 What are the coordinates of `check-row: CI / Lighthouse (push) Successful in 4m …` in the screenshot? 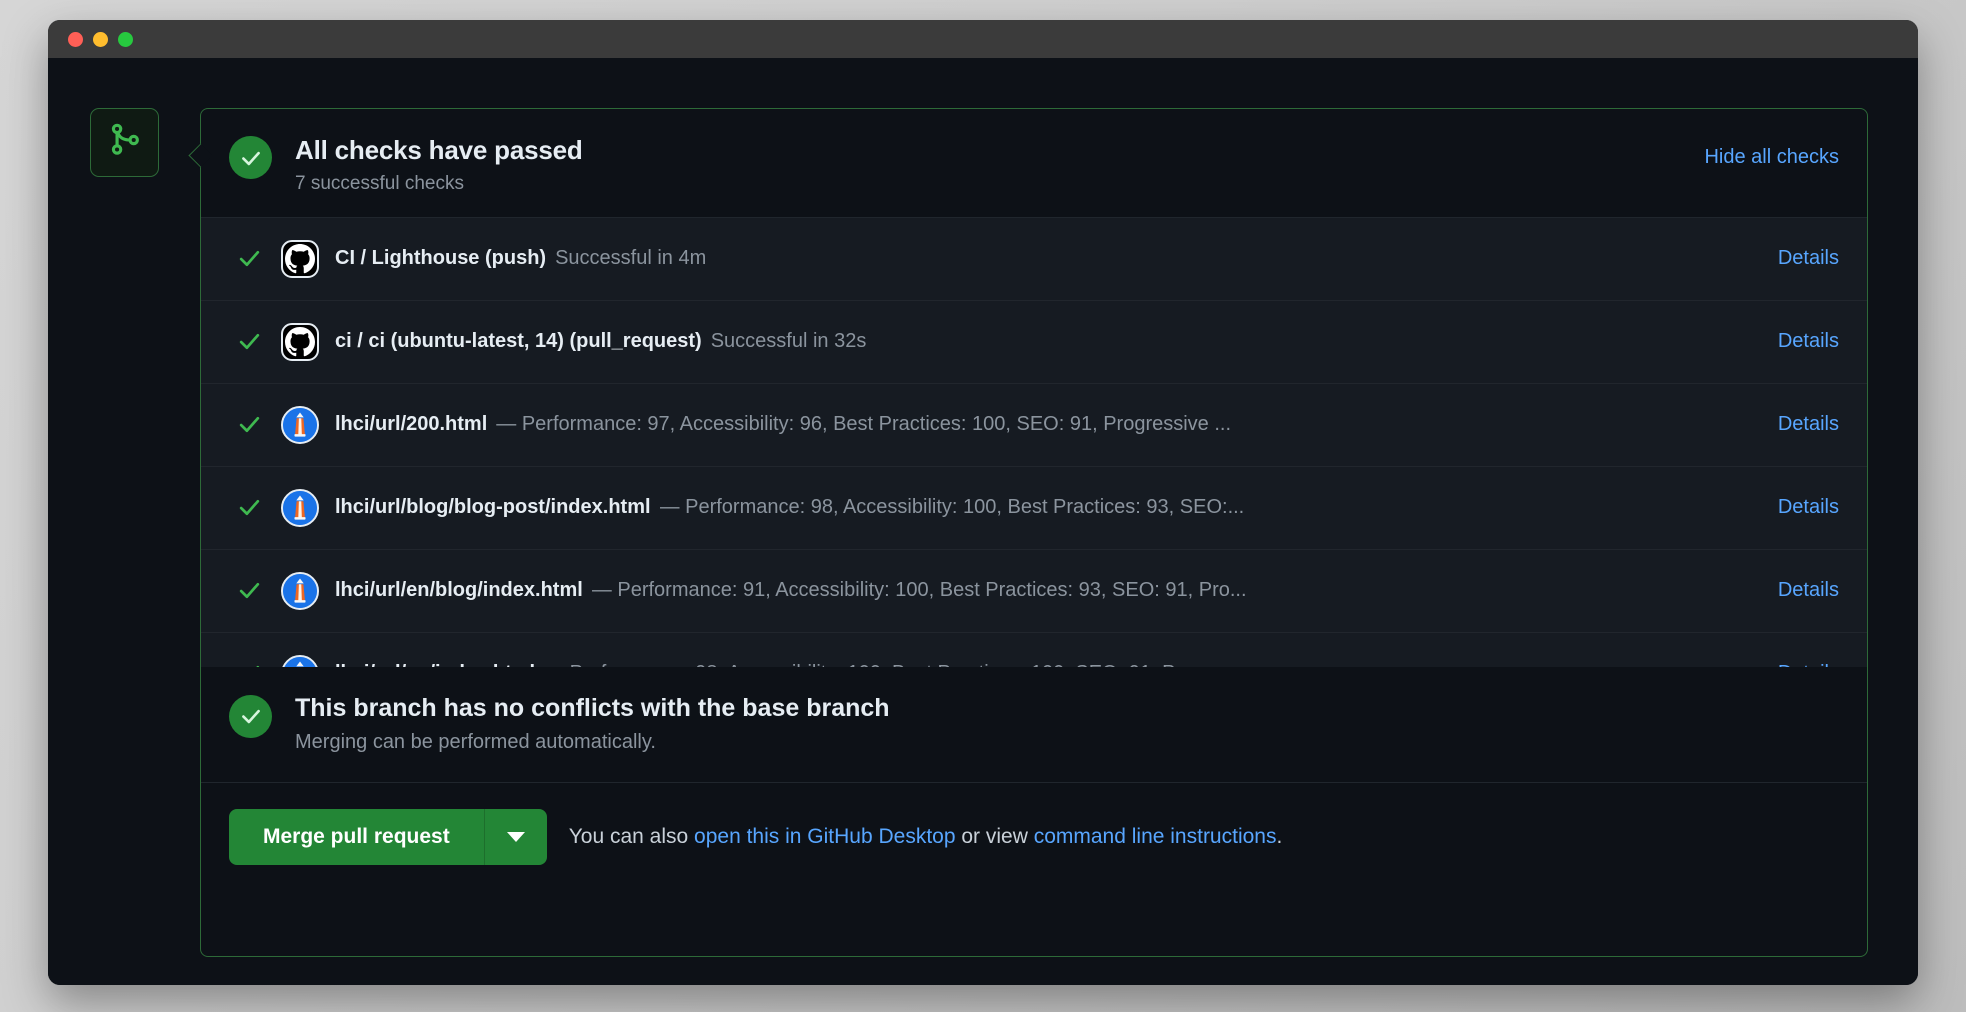 It's located at (1034, 259).